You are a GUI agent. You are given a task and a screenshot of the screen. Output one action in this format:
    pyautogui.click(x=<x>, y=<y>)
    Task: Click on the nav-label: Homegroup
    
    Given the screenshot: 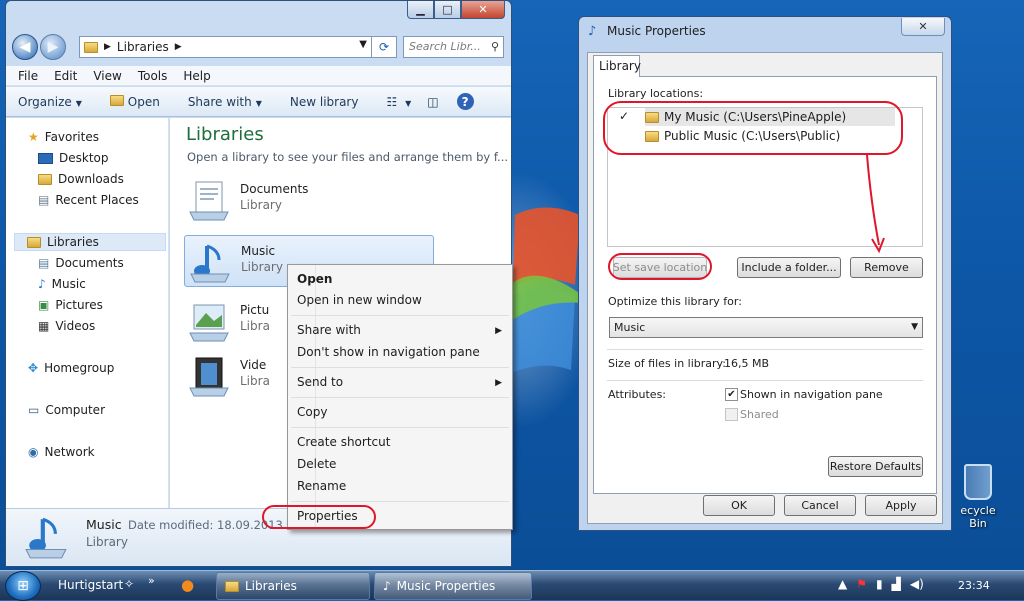 What is the action you would take?
    pyautogui.click(x=79, y=368)
    